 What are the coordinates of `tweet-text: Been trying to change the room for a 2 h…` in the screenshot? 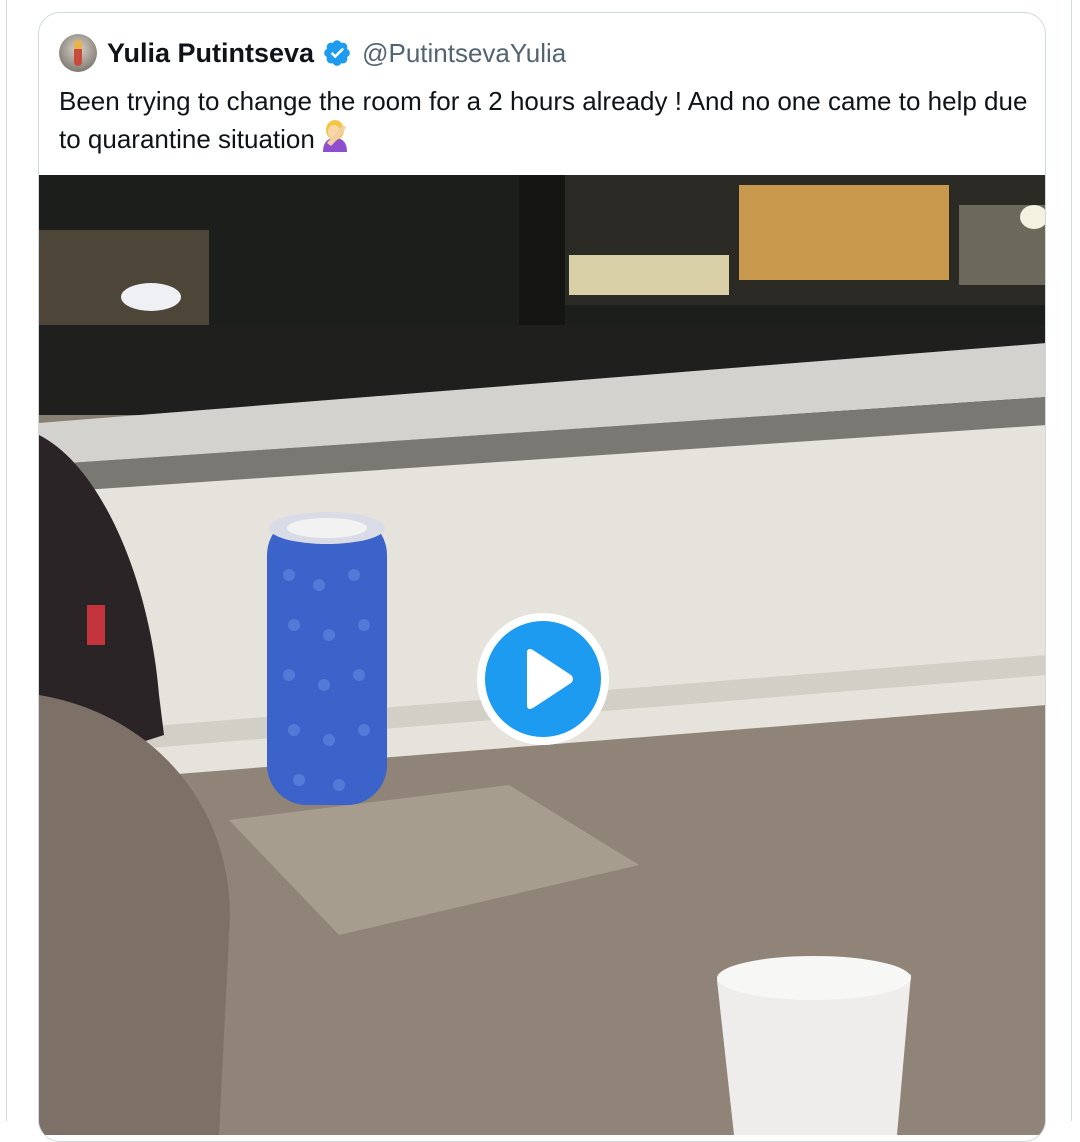 It's located at (543, 120).